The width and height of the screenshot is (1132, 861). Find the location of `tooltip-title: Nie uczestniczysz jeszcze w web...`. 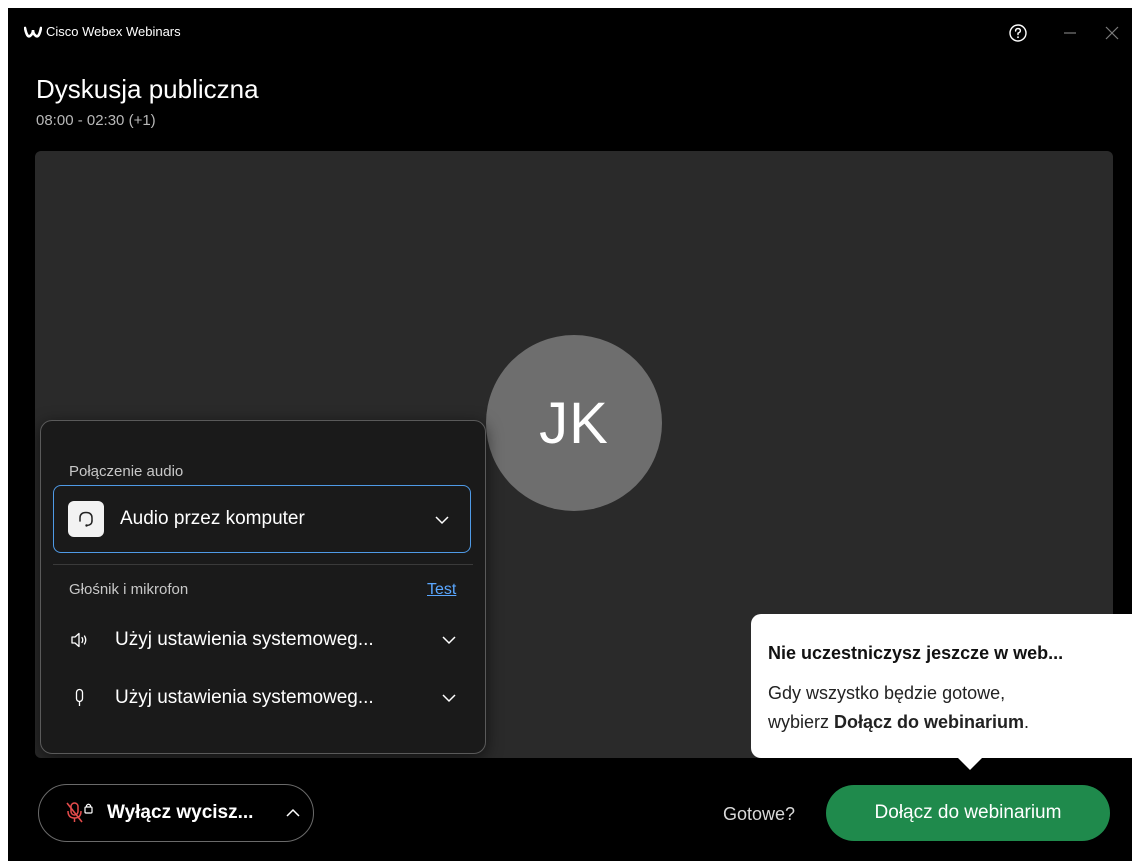

tooltip-title: Nie uczestniczysz jeszcze w web... is located at coordinates (916, 653).